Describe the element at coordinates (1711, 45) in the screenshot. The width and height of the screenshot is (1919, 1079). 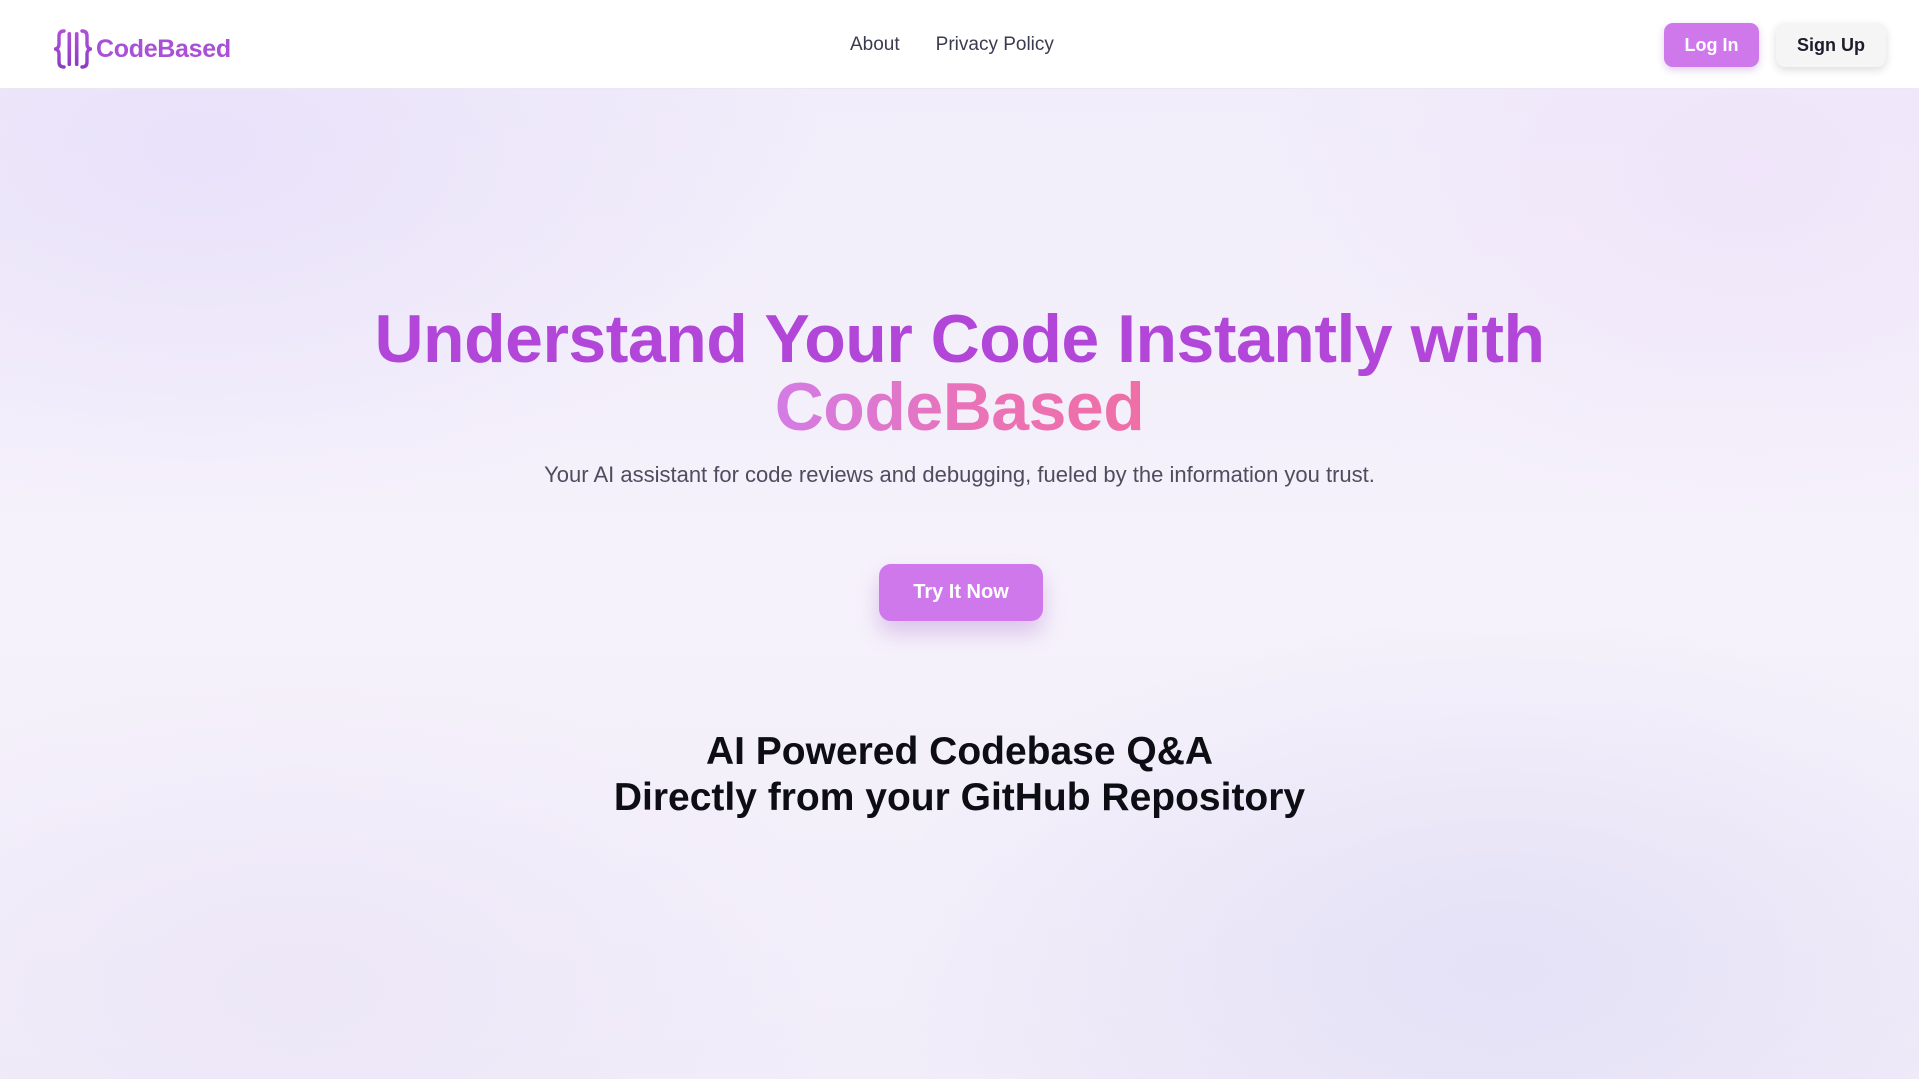
I see `login-button: Log In` at that location.